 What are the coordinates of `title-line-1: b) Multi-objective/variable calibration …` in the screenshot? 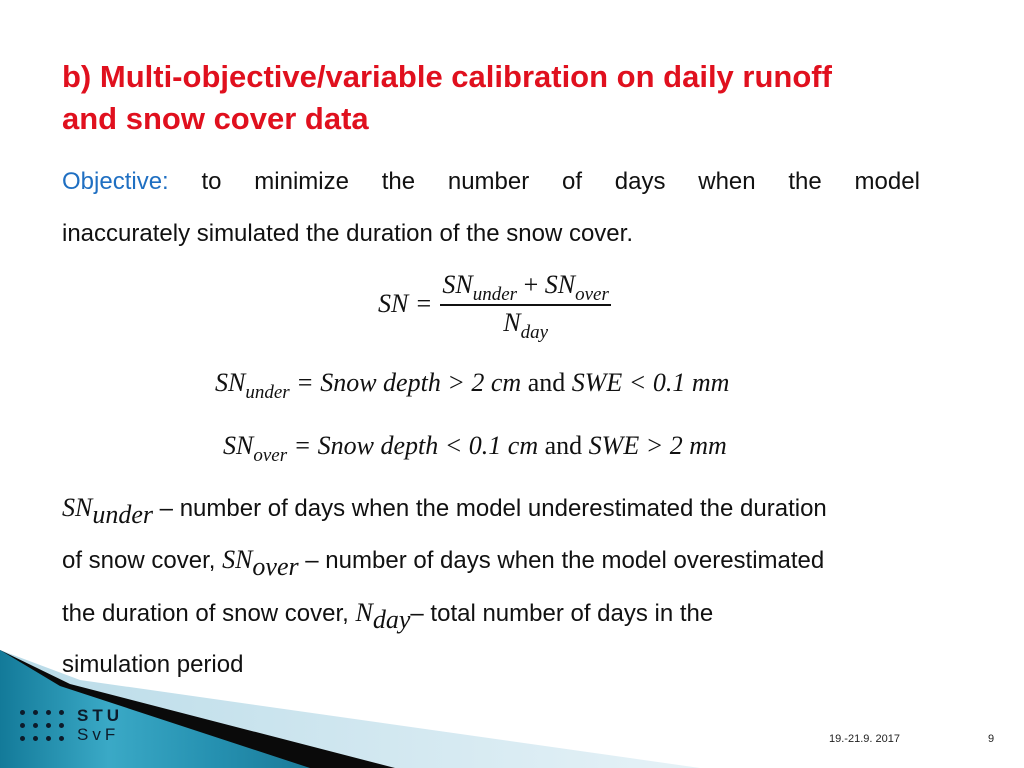 It's located at (447, 76).